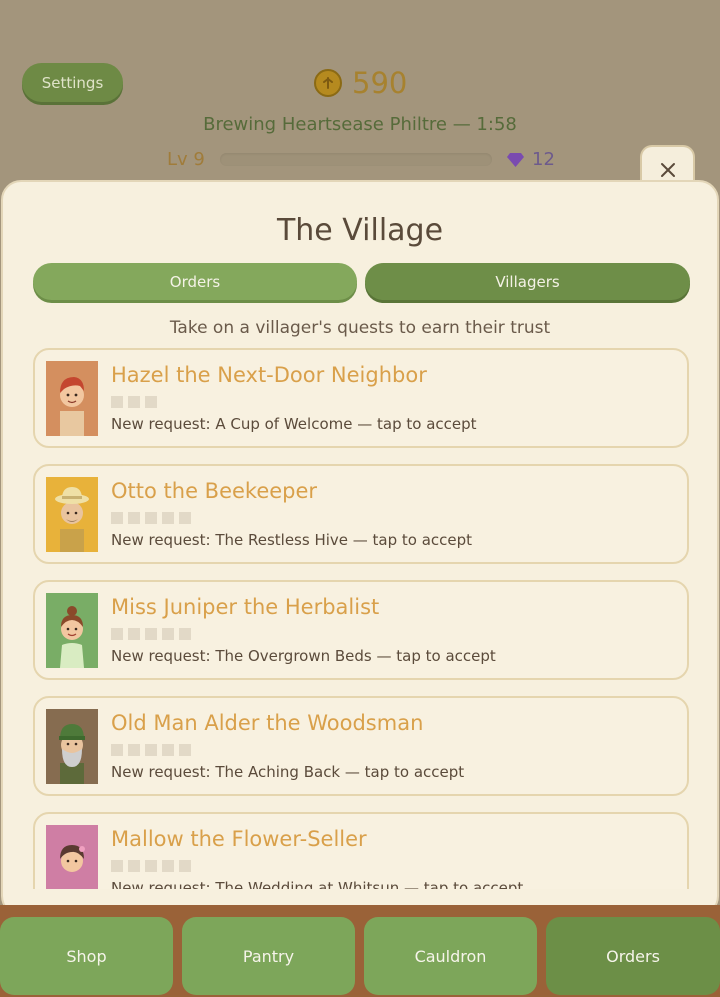 This screenshot has width=720, height=997. Describe the element at coordinates (239, 839) in the screenshot. I see `villager-name: Mallow the Flower-Seller` at that location.